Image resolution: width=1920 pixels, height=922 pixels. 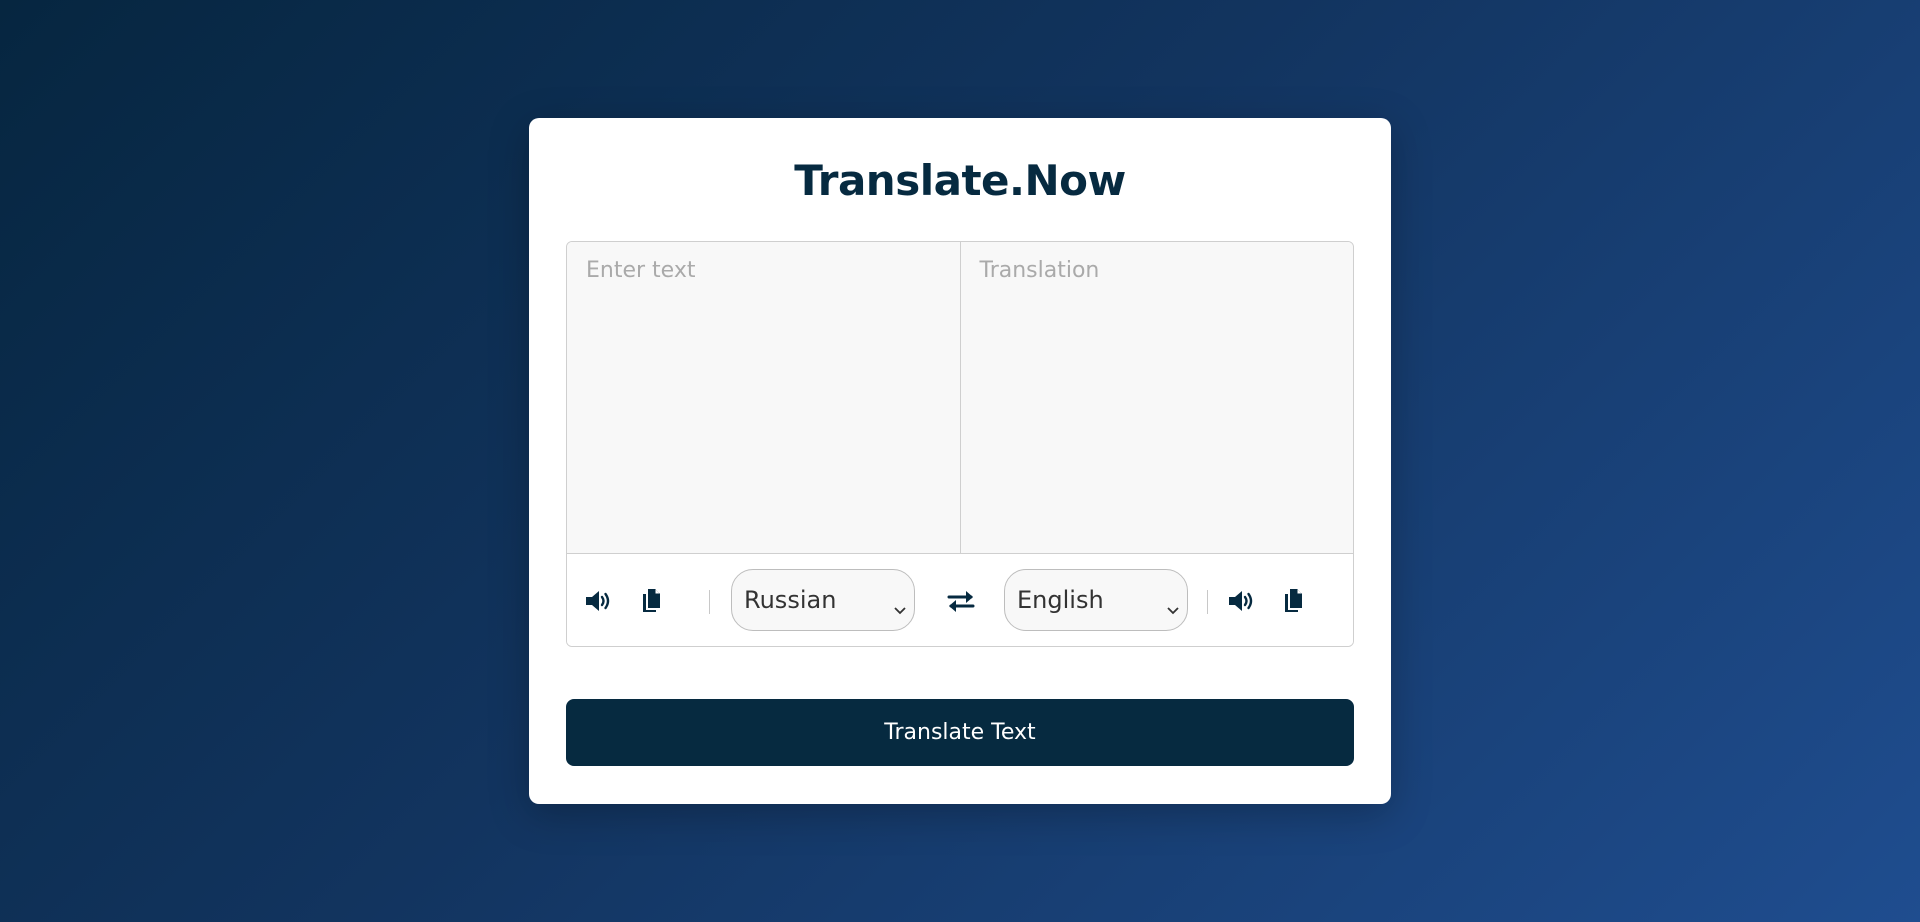 What do you see at coordinates (790, 600) in the screenshot?
I see `source-language-value: Russian` at bounding box center [790, 600].